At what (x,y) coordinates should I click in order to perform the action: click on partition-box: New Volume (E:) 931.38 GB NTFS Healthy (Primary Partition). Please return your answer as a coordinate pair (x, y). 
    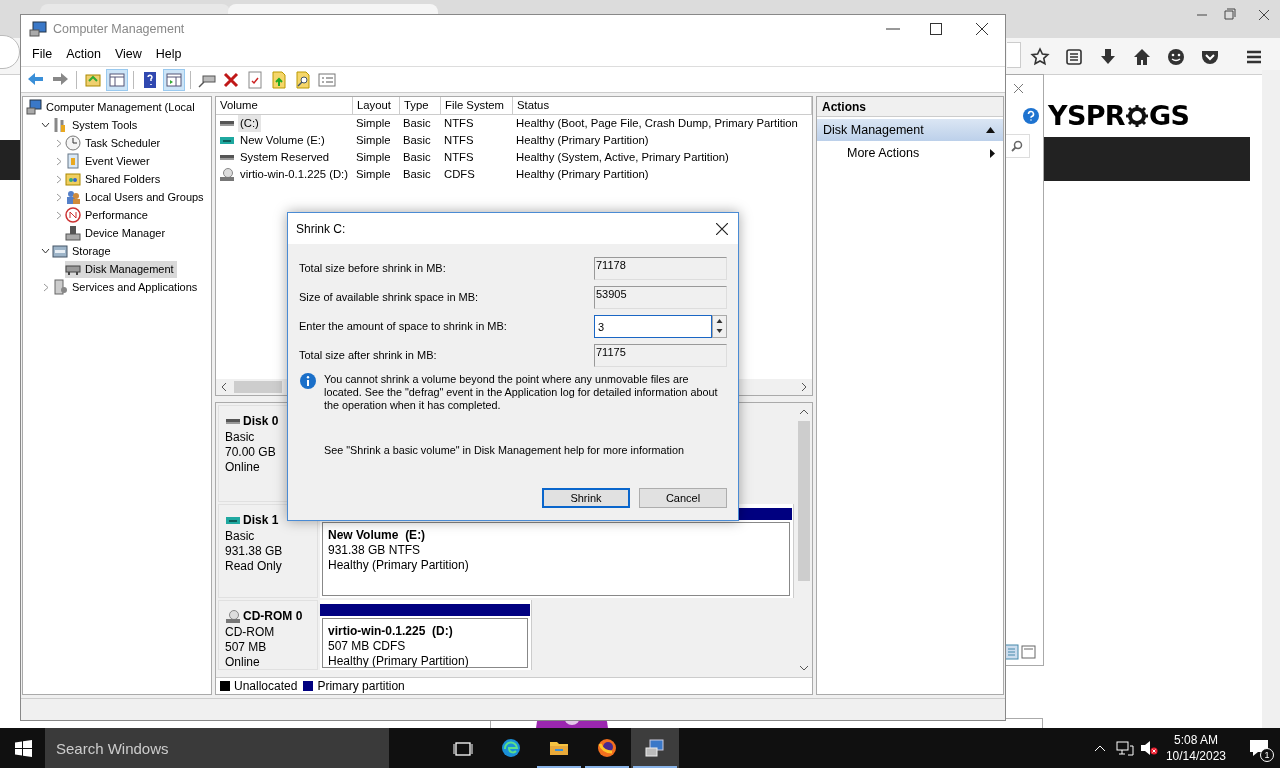
    Looking at the image, I should click on (556, 559).